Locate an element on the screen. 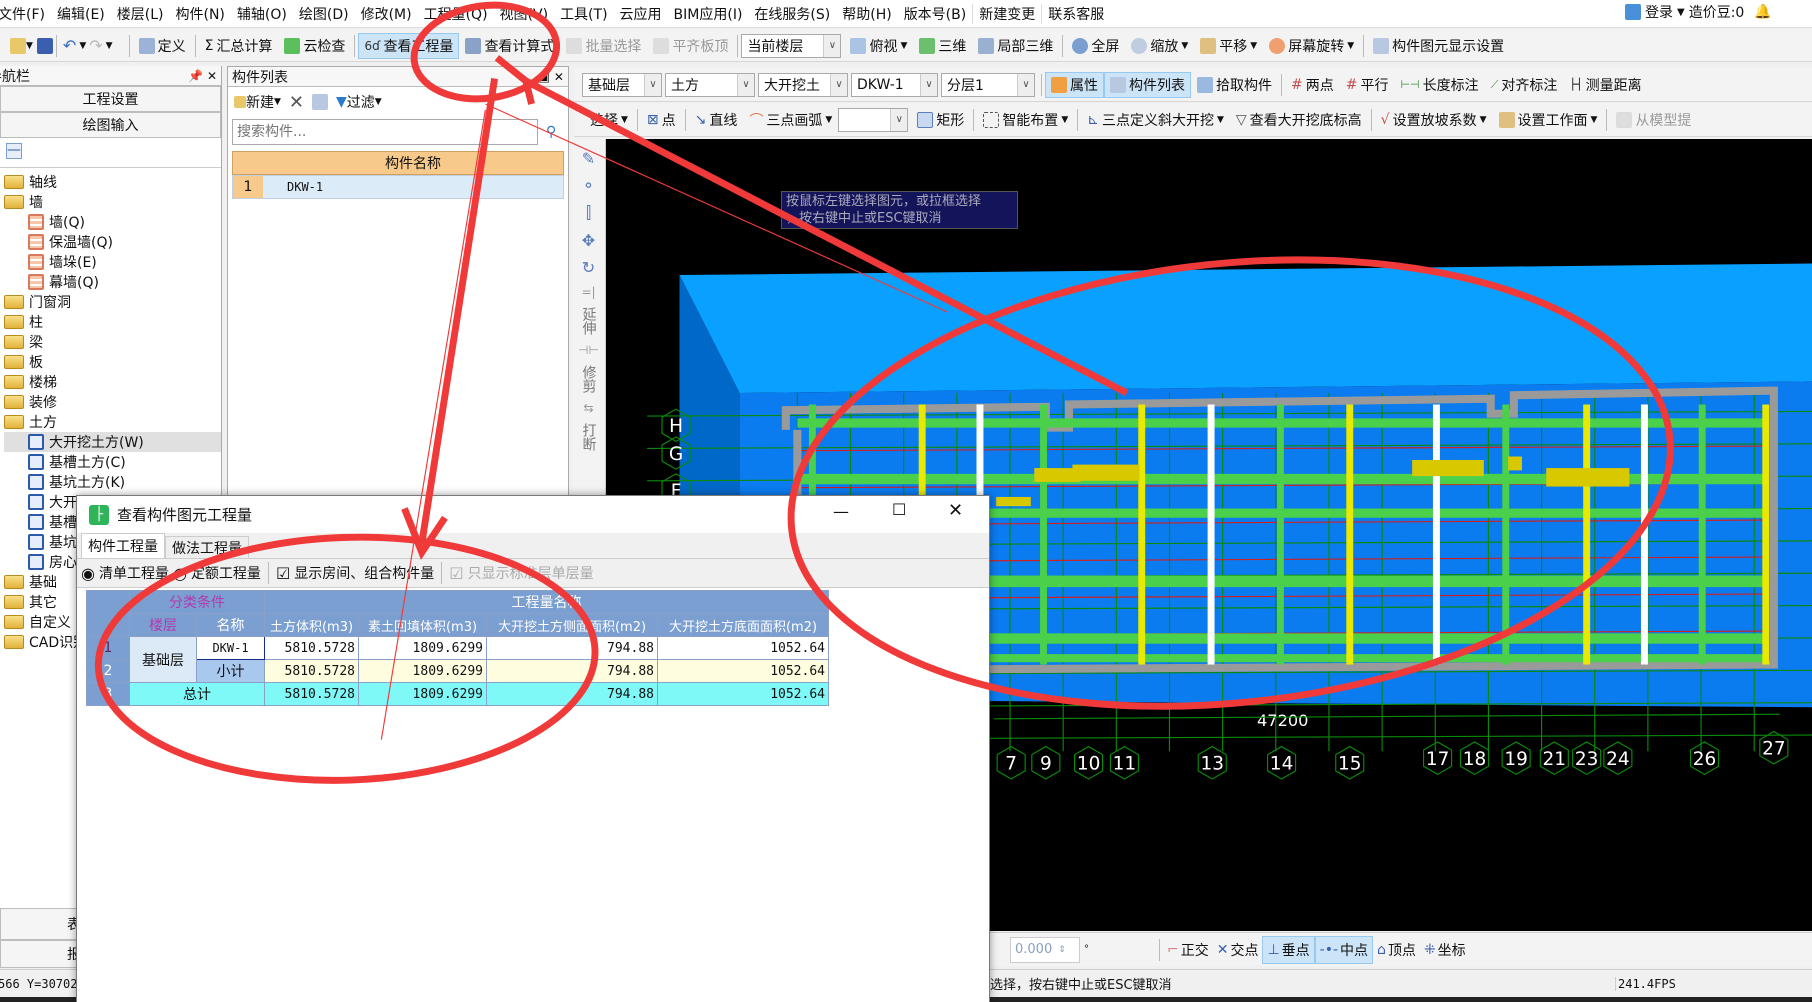  menu-item: 视图(V) is located at coordinates (524, 14).